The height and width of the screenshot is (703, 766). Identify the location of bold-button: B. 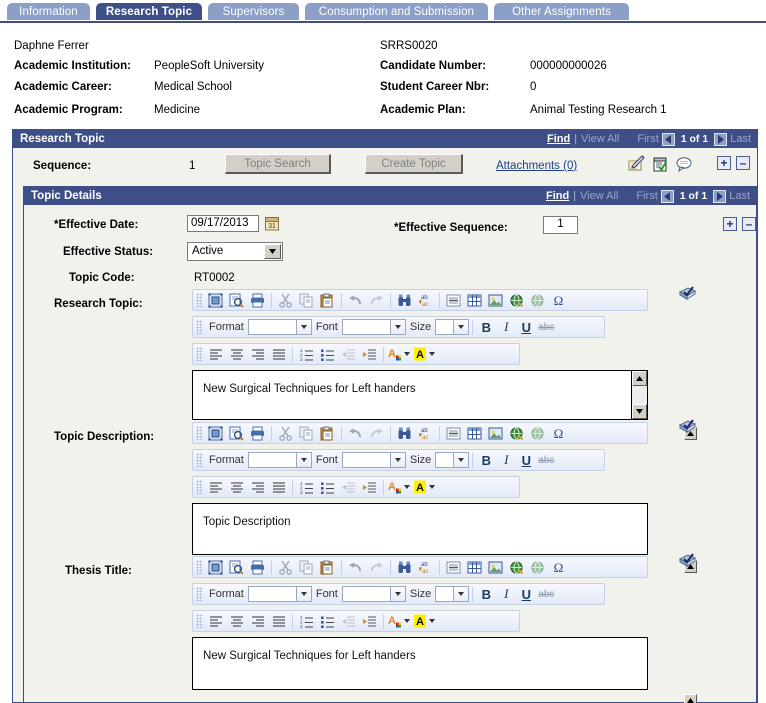
(486, 594).